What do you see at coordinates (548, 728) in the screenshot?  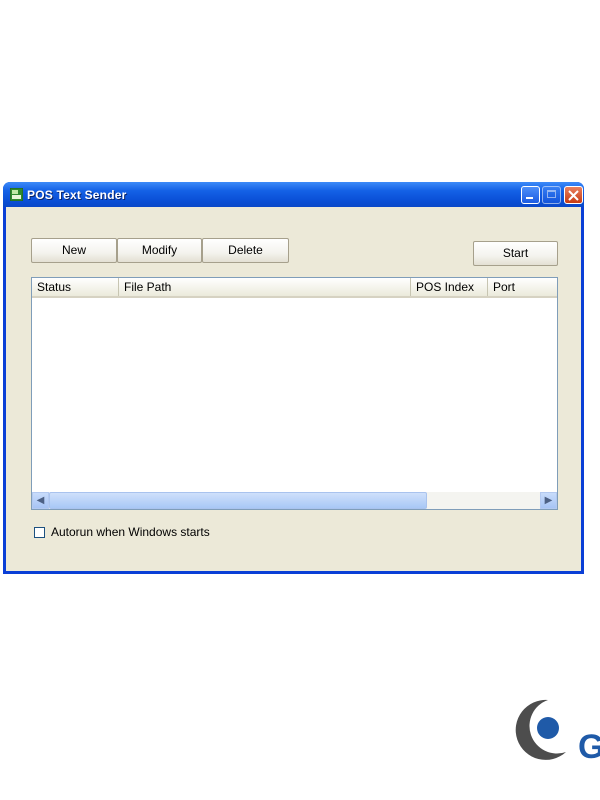 I see `logo-dot` at bounding box center [548, 728].